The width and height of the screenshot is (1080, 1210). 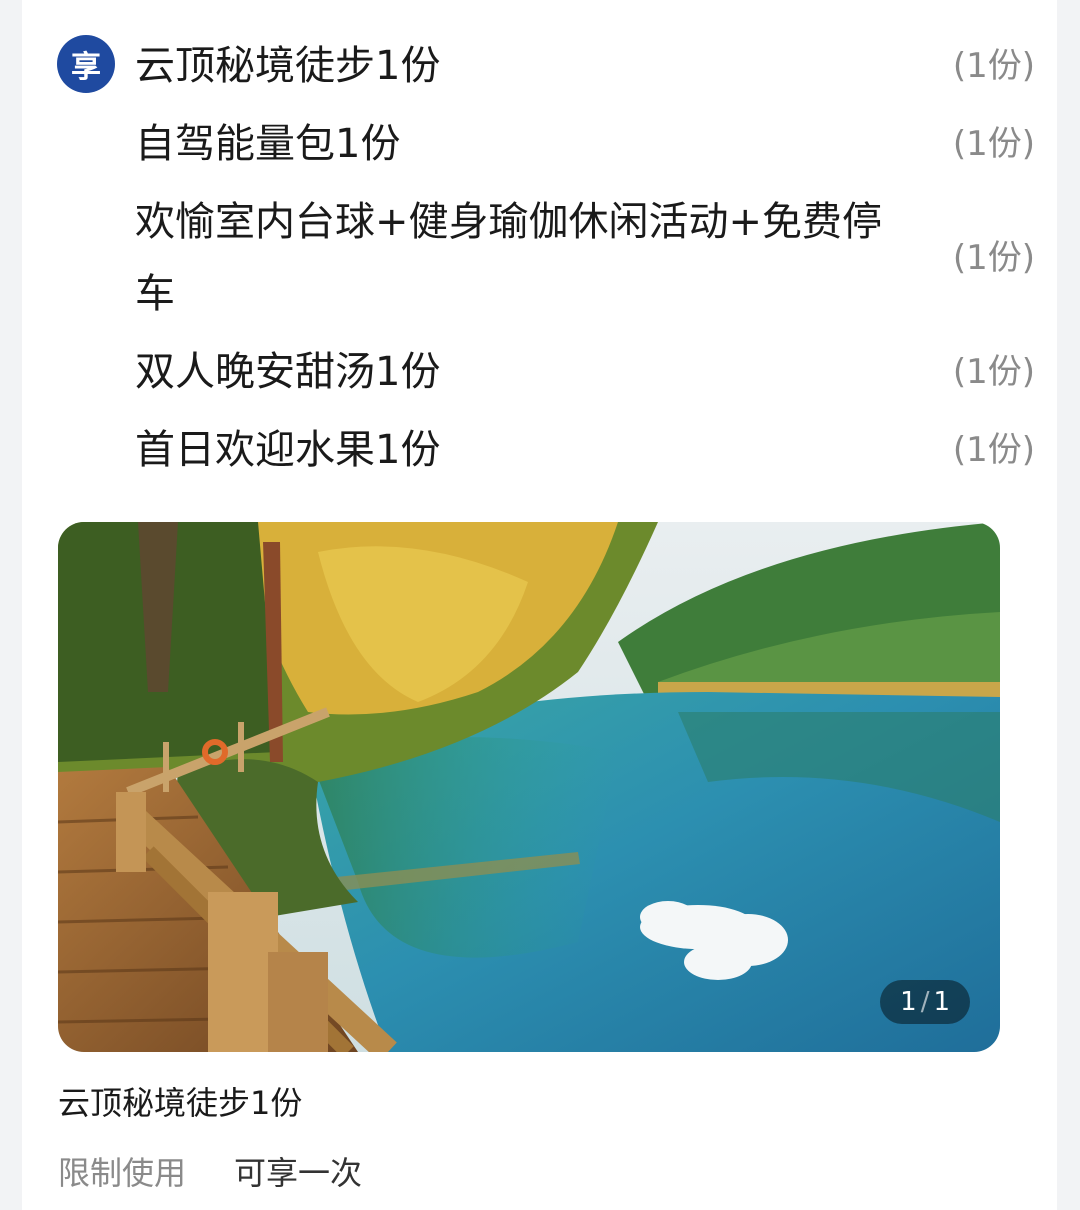 What do you see at coordinates (908, 1002) in the screenshot?
I see `pager-current: 1` at bounding box center [908, 1002].